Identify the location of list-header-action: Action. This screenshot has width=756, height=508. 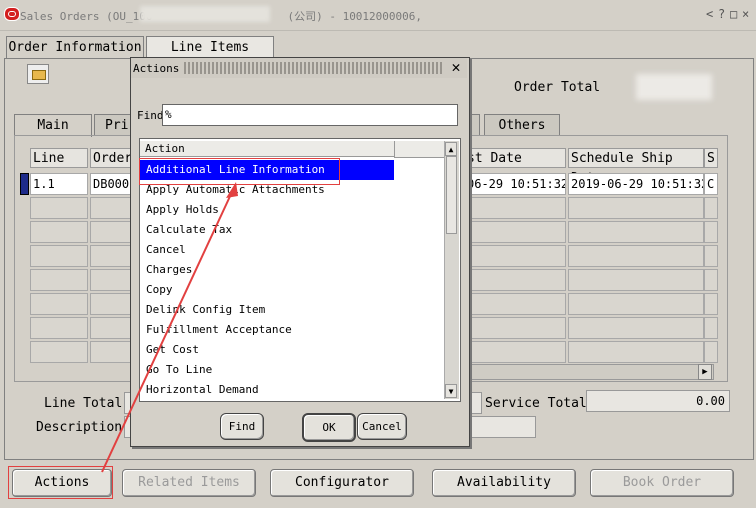
(267, 149).